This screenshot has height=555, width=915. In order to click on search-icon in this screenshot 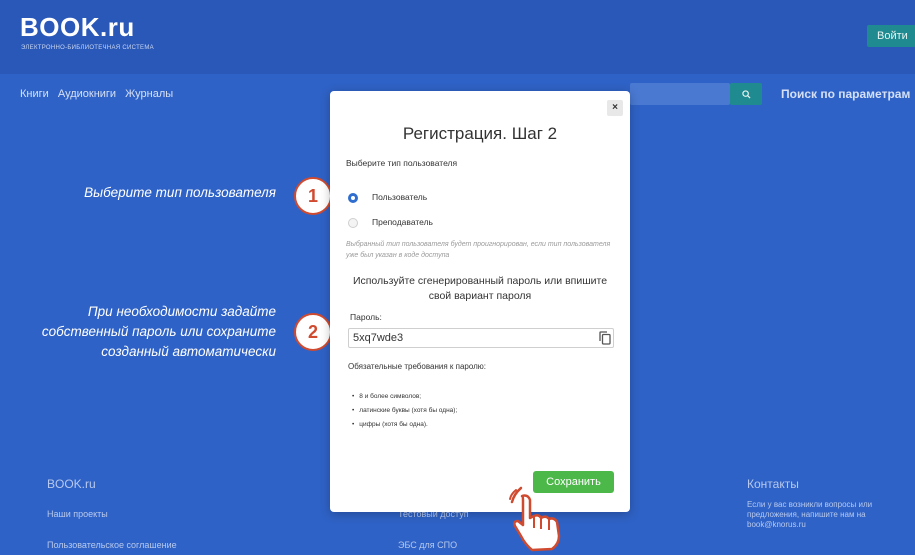, I will do `click(746, 94)`.